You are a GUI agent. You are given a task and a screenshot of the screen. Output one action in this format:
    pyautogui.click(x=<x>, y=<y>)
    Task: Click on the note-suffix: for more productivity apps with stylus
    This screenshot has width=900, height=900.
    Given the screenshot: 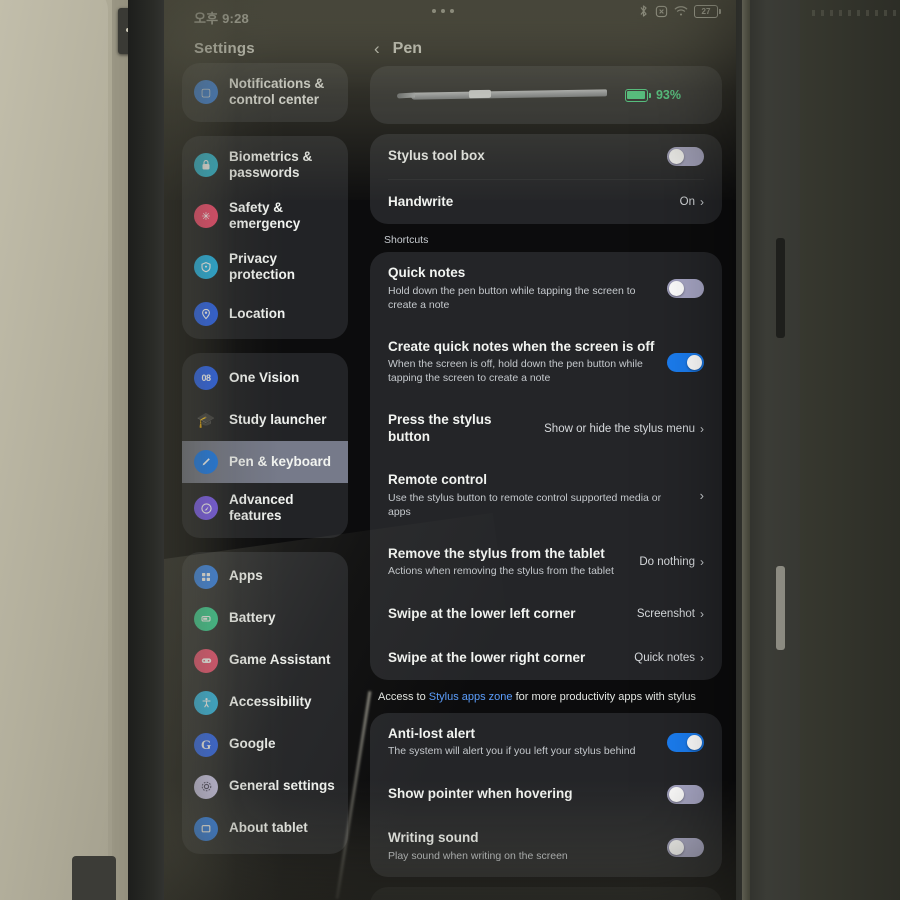 What is the action you would take?
    pyautogui.click(x=604, y=697)
    